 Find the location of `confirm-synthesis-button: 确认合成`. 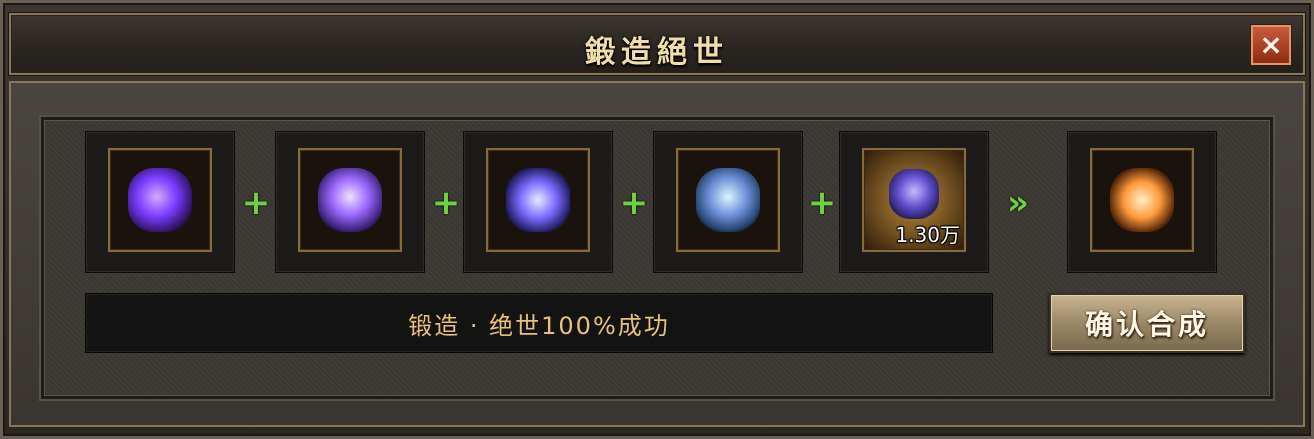

confirm-synthesis-button: 确认合成 is located at coordinates (1147, 323).